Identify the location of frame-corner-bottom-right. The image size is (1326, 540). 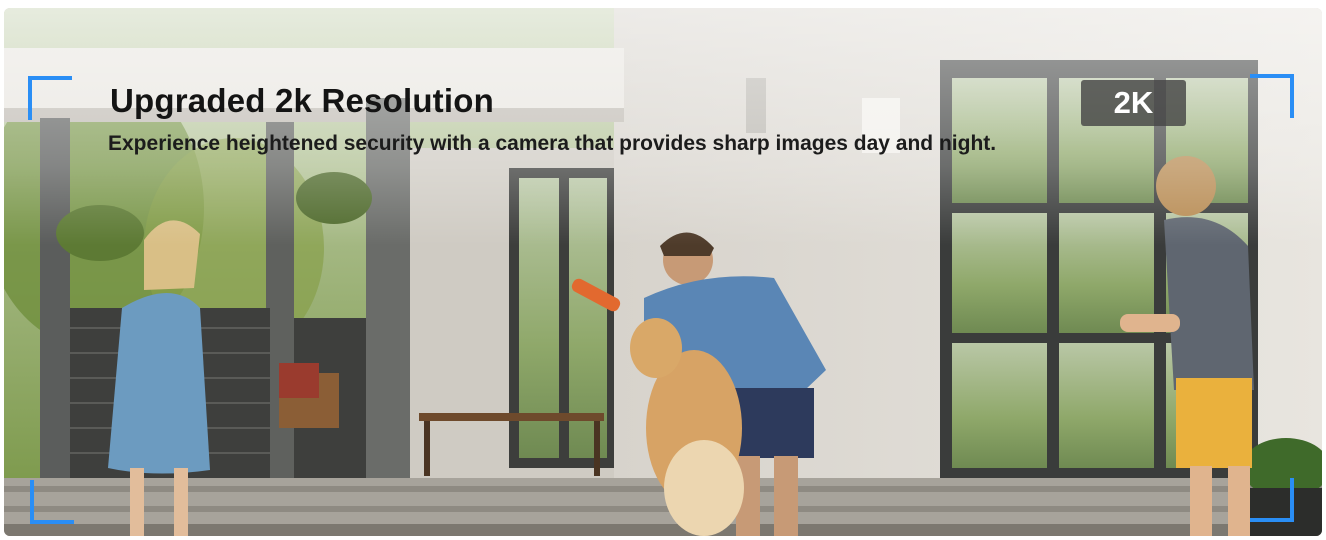
(1272, 500).